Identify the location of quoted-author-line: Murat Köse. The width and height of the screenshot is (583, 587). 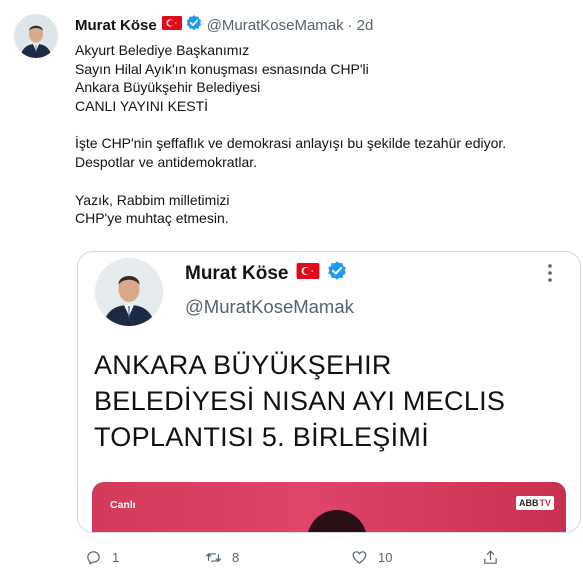
(266, 274).